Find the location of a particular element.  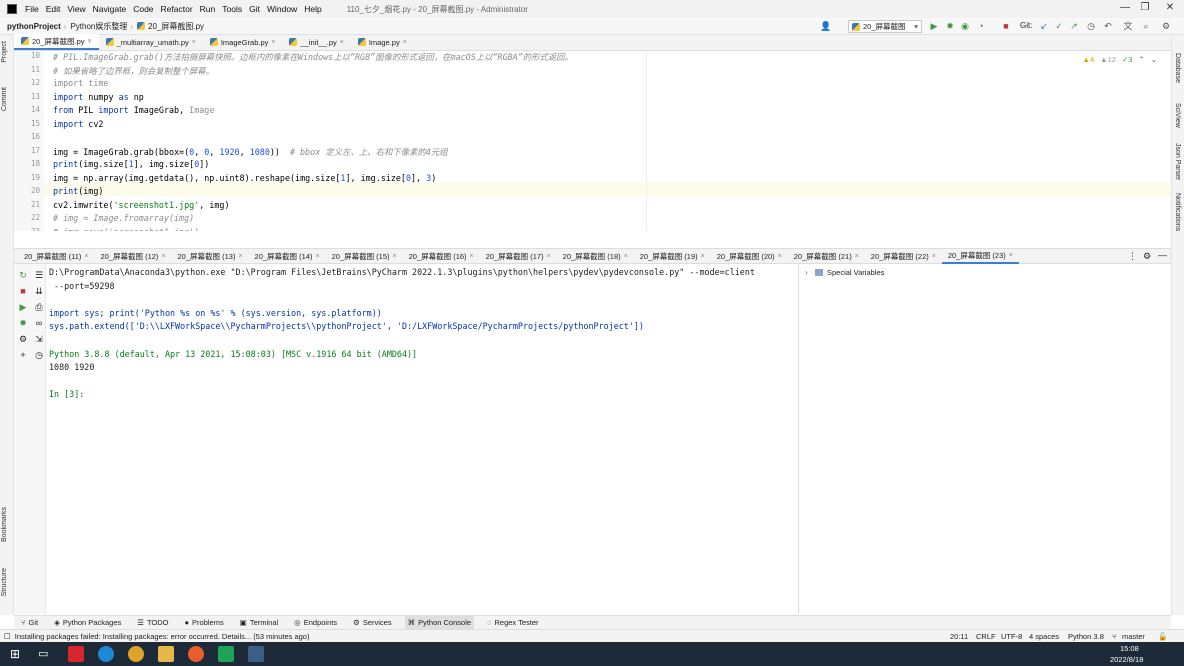

menu-git: Git is located at coordinates (254, 9).